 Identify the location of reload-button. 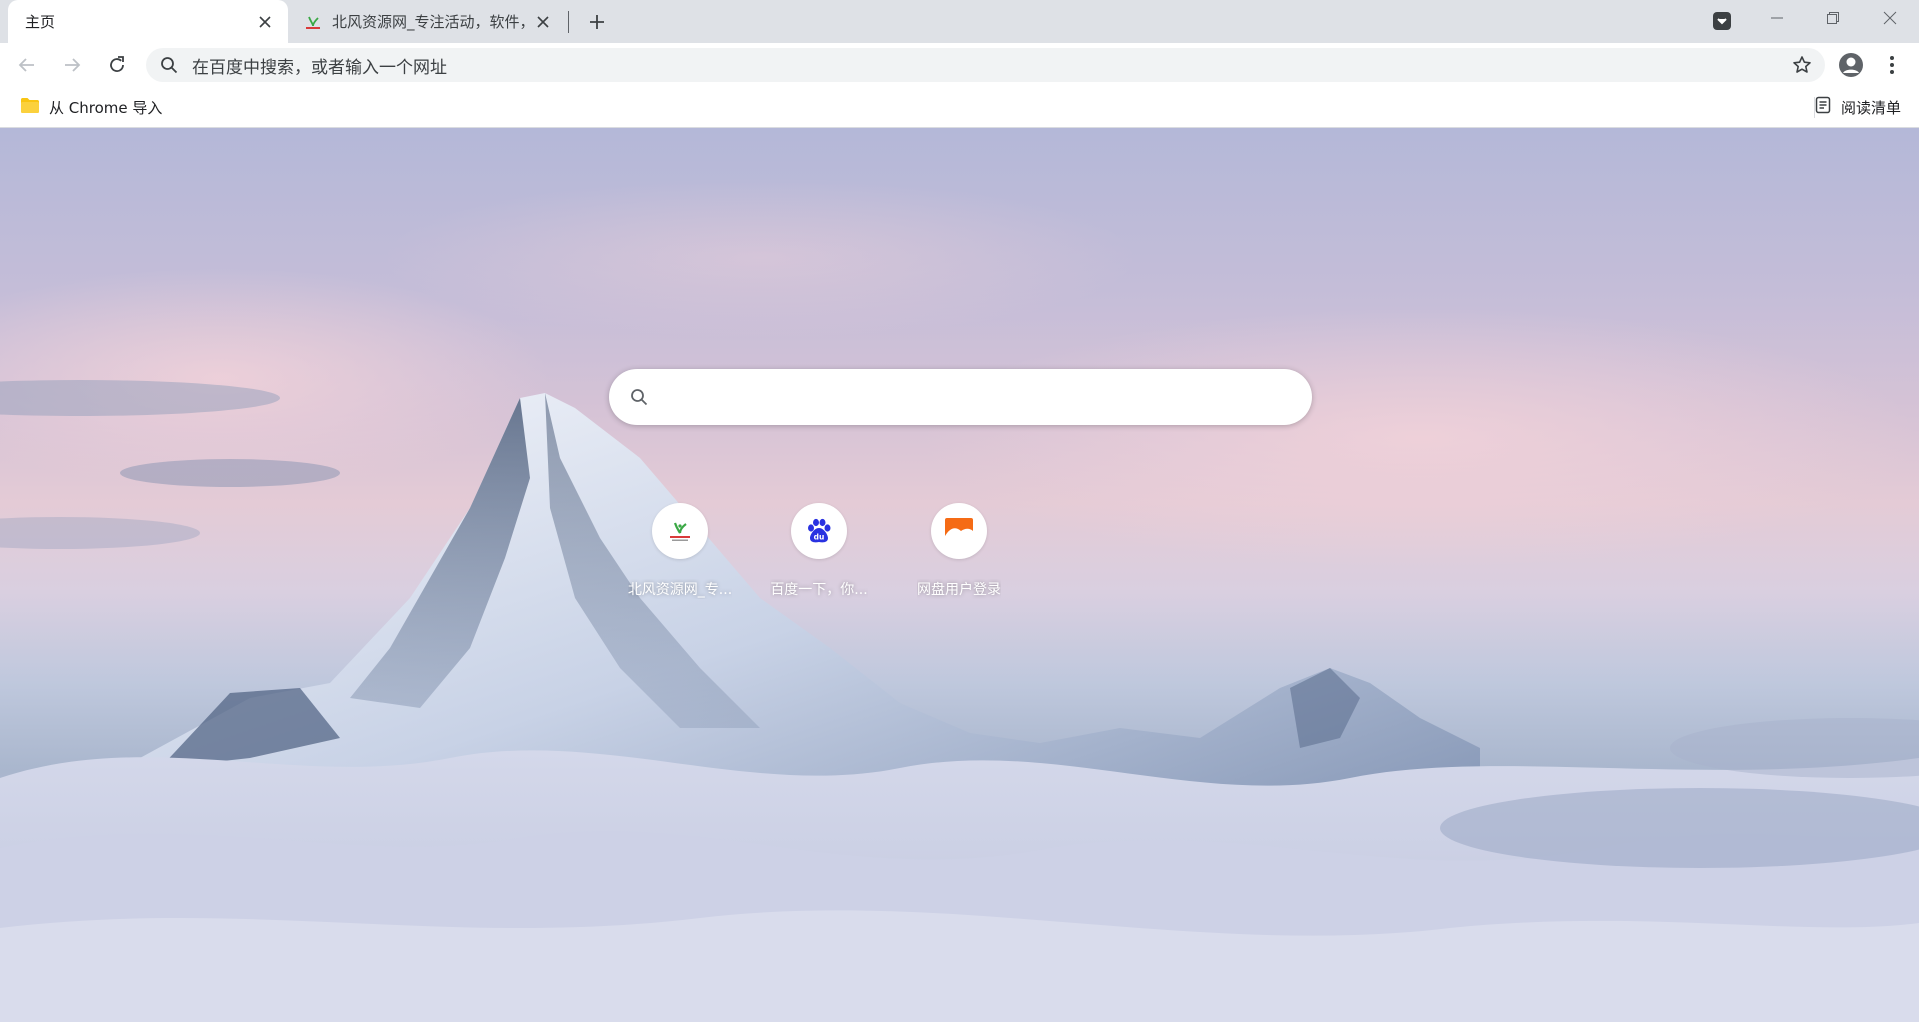
(117, 65).